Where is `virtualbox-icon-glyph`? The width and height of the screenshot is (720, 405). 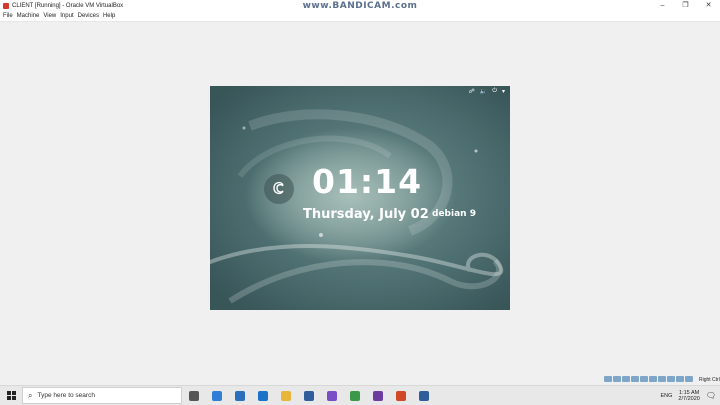
virtualbox-icon-glyph is located at coordinates (309, 396).